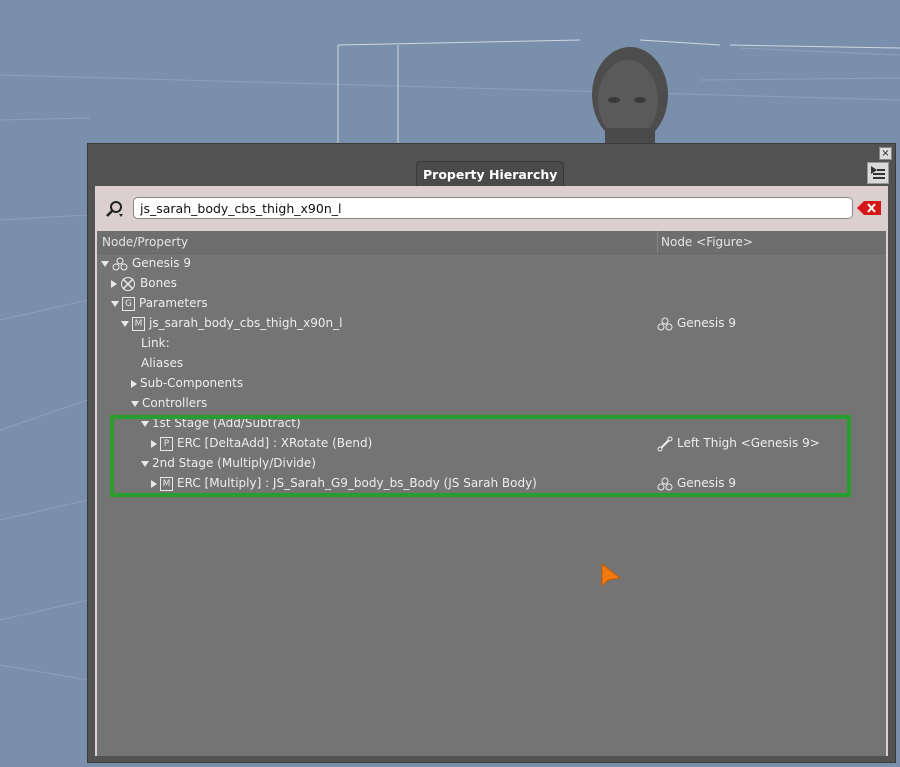 This screenshot has width=900, height=767. What do you see at coordinates (491, 383) in the screenshot?
I see `tree-row-subcomponents: Sub-Components` at bounding box center [491, 383].